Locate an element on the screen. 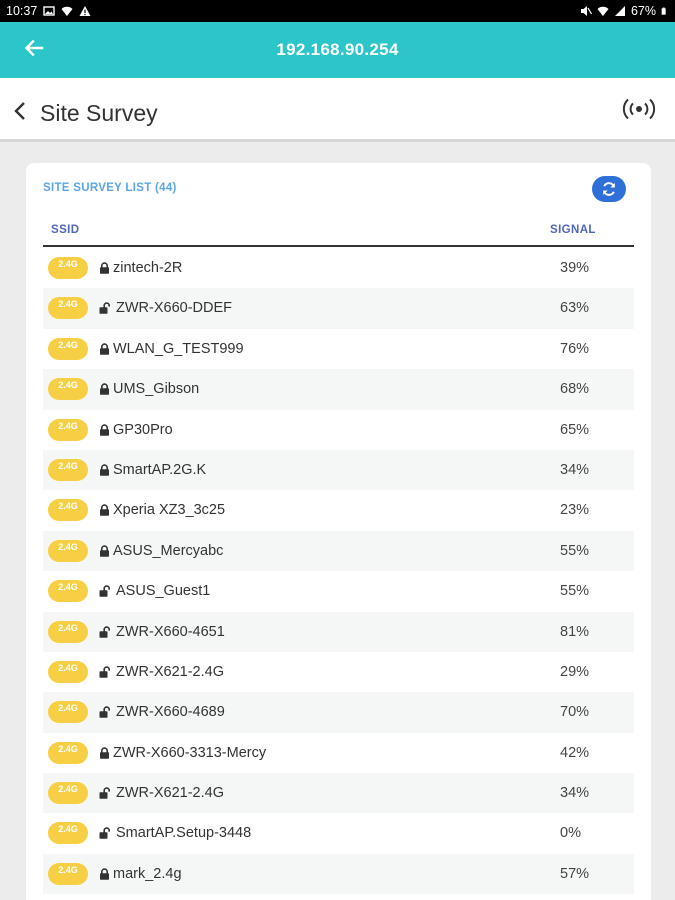  page-header: Site Survey is located at coordinates (337, 110).